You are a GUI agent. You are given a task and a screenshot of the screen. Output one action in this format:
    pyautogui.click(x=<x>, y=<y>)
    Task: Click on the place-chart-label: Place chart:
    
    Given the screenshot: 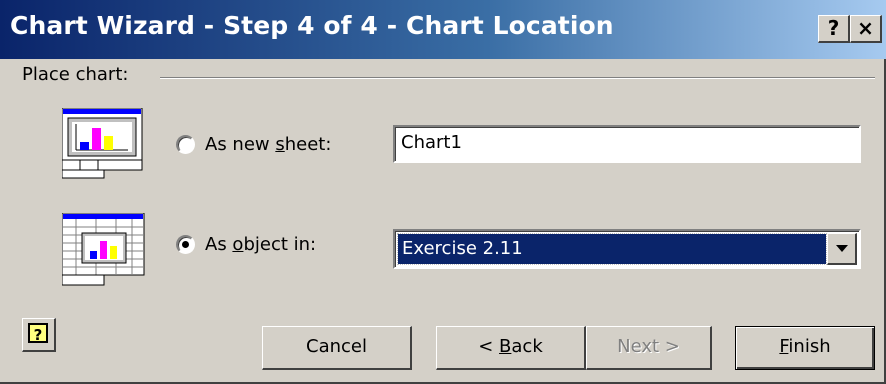 What is the action you would take?
    pyautogui.click(x=75, y=74)
    